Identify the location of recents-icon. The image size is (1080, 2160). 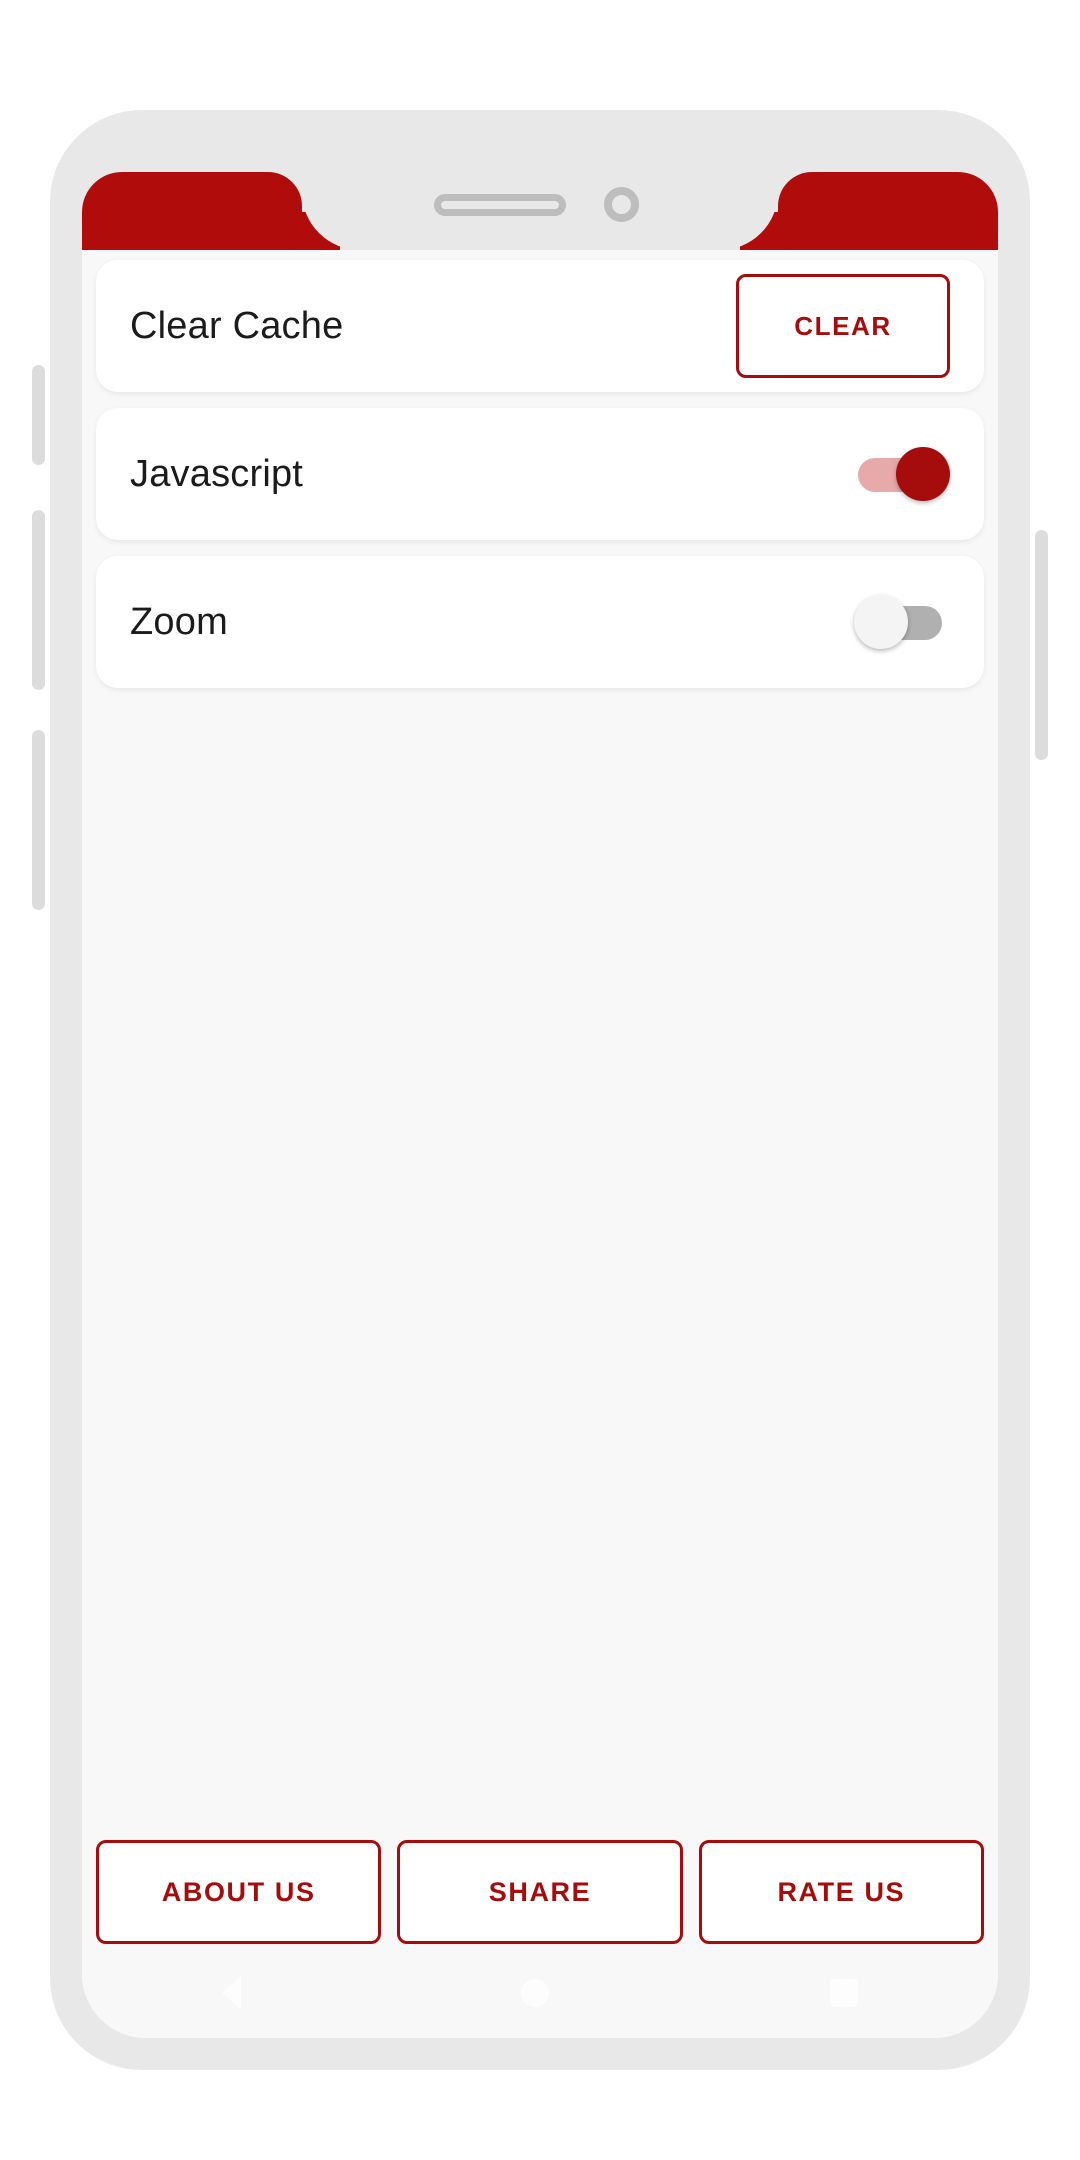
(843, 1993).